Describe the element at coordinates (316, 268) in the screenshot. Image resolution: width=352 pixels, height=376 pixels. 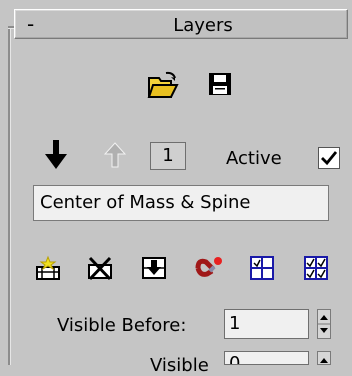
I see `grid-checked-icon` at that location.